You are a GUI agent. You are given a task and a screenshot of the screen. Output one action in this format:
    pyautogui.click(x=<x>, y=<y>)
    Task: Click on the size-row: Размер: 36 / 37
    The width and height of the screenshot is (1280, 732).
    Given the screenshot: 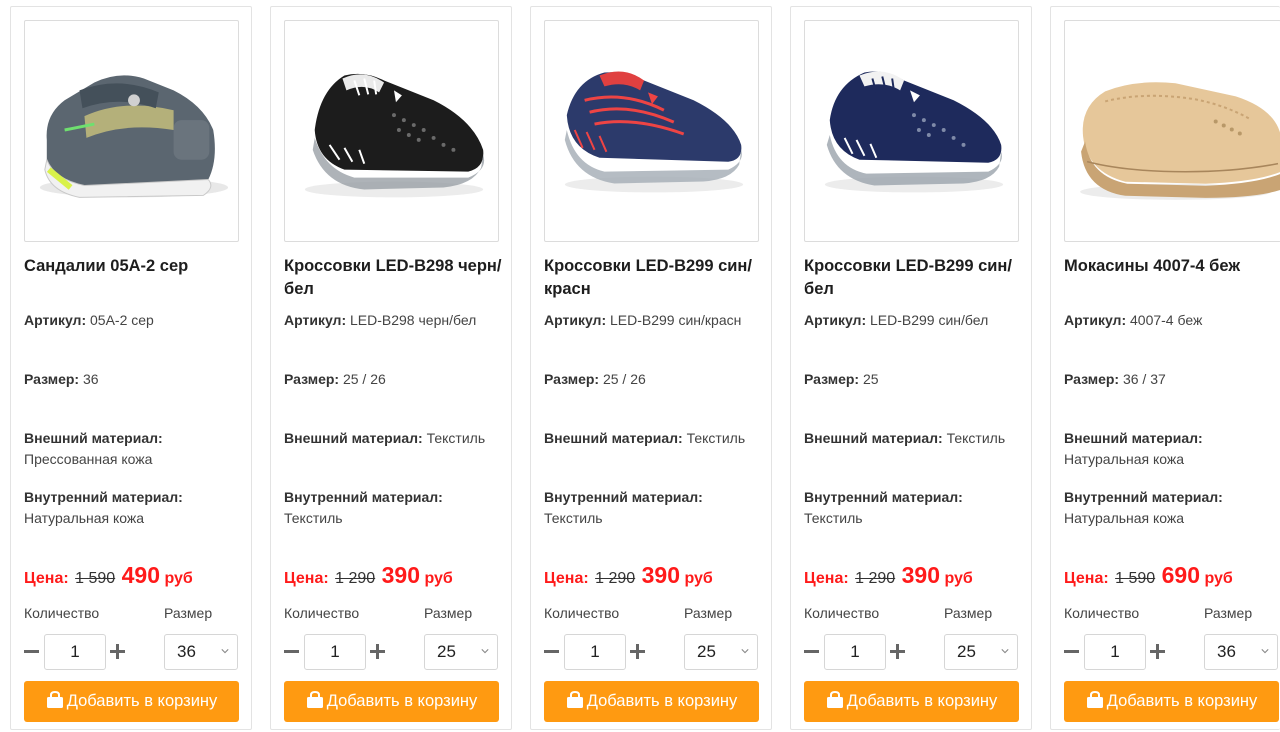 What is the action you would take?
    pyautogui.click(x=1172, y=379)
    